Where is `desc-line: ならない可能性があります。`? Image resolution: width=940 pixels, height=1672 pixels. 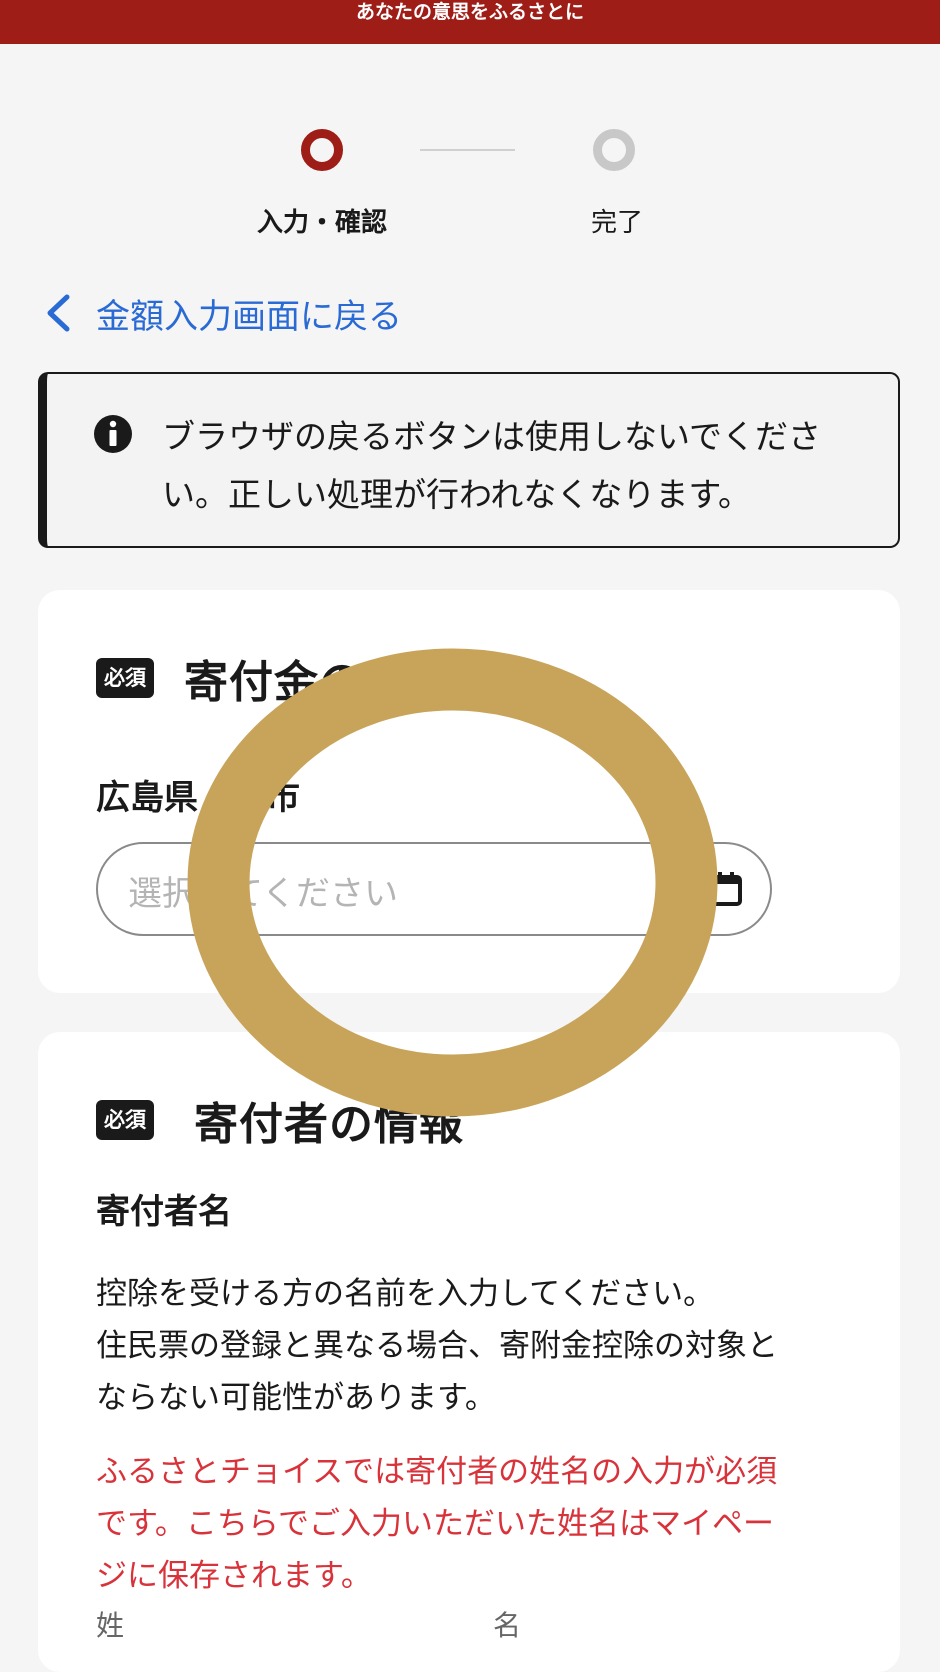 desc-line: ならない可能性があります。 is located at coordinates (296, 1398).